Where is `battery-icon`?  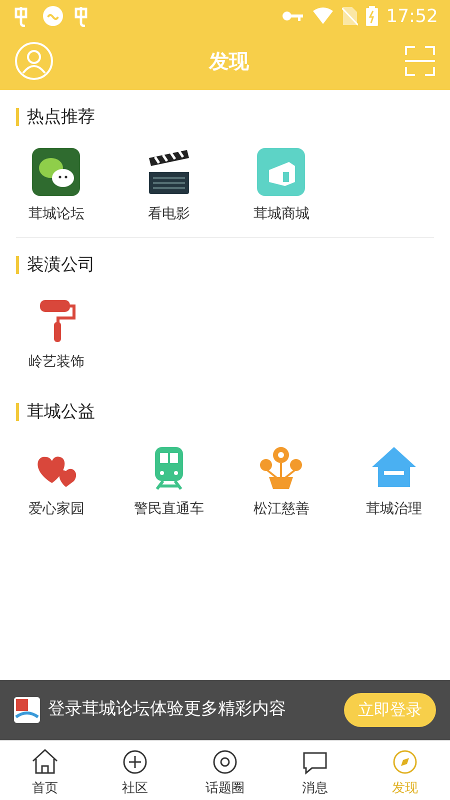 battery-icon is located at coordinates (372, 16).